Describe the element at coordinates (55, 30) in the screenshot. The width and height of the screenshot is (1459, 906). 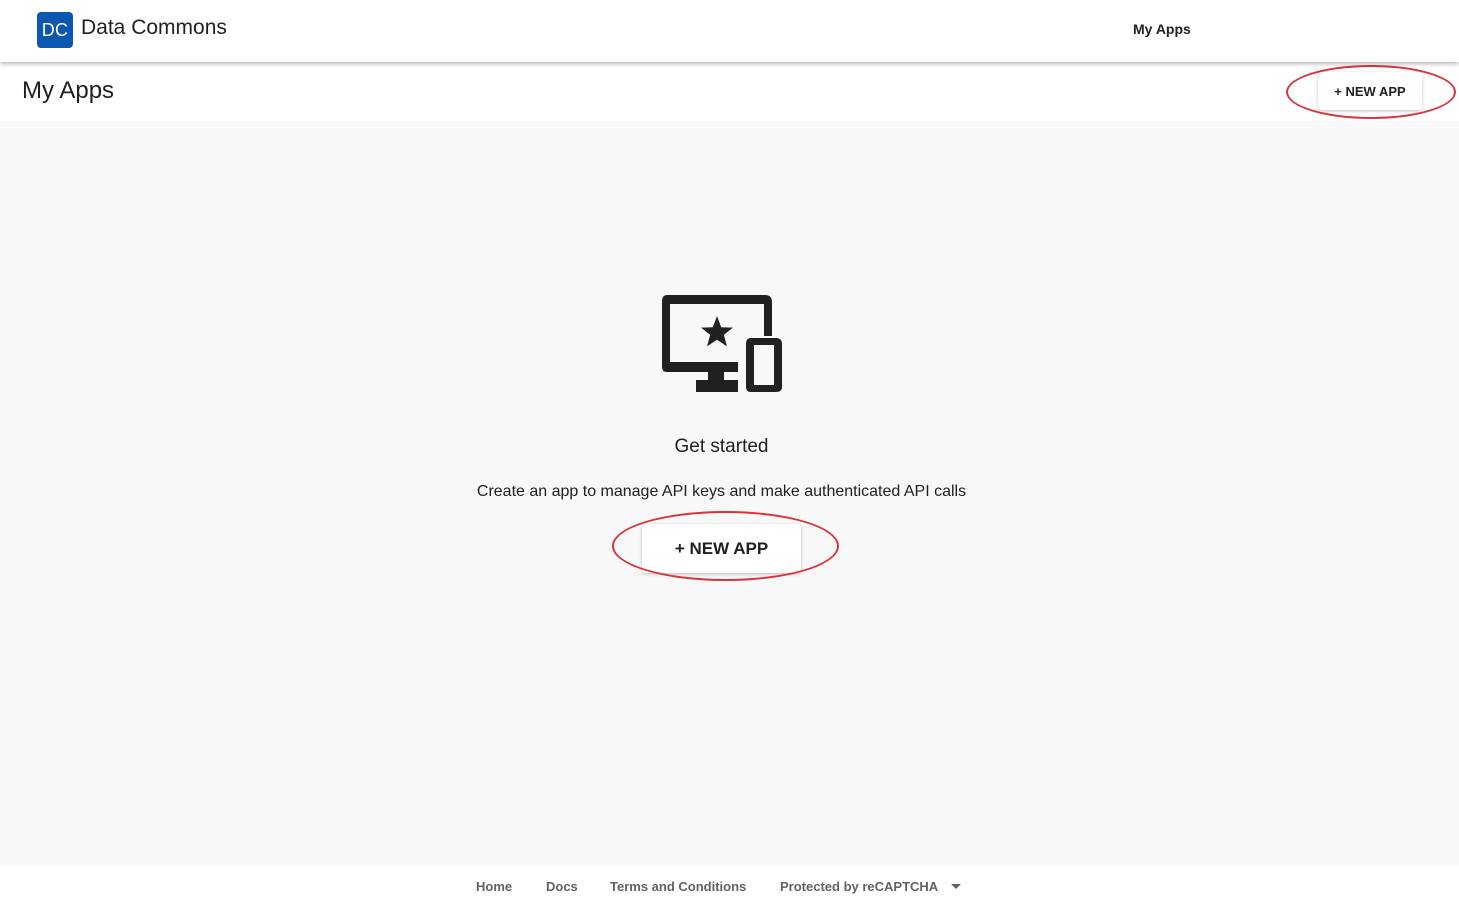
I see `data-commons-logo: DC` at that location.